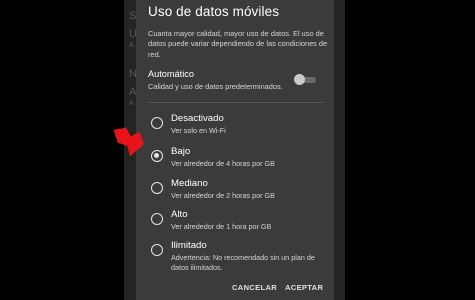 The width and height of the screenshot is (475, 300). What do you see at coordinates (223, 163) in the screenshot?
I see `option-subtitle: Ver alrededor de 4 horas por GB` at bounding box center [223, 163].